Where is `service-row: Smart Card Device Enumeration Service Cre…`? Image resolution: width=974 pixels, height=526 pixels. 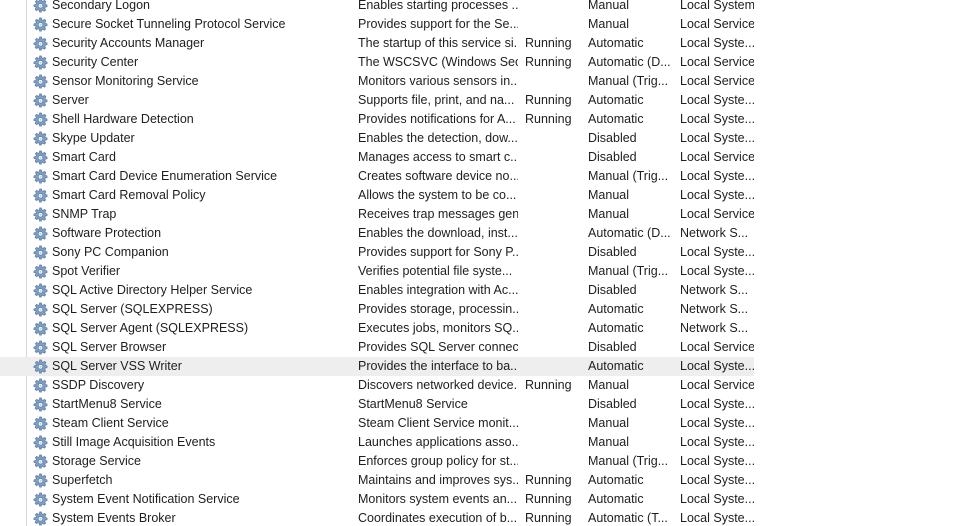 service-row: Smart Card Device Enumeration Service Cre… is located at coordinates (377, 176).